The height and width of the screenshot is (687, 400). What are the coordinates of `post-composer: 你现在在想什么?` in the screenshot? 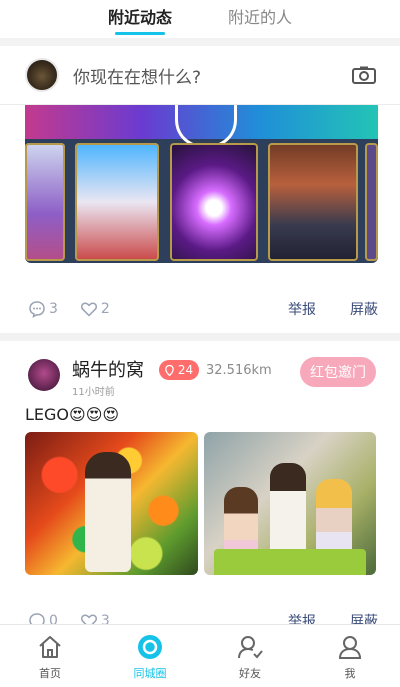 It's located at (200, 75).